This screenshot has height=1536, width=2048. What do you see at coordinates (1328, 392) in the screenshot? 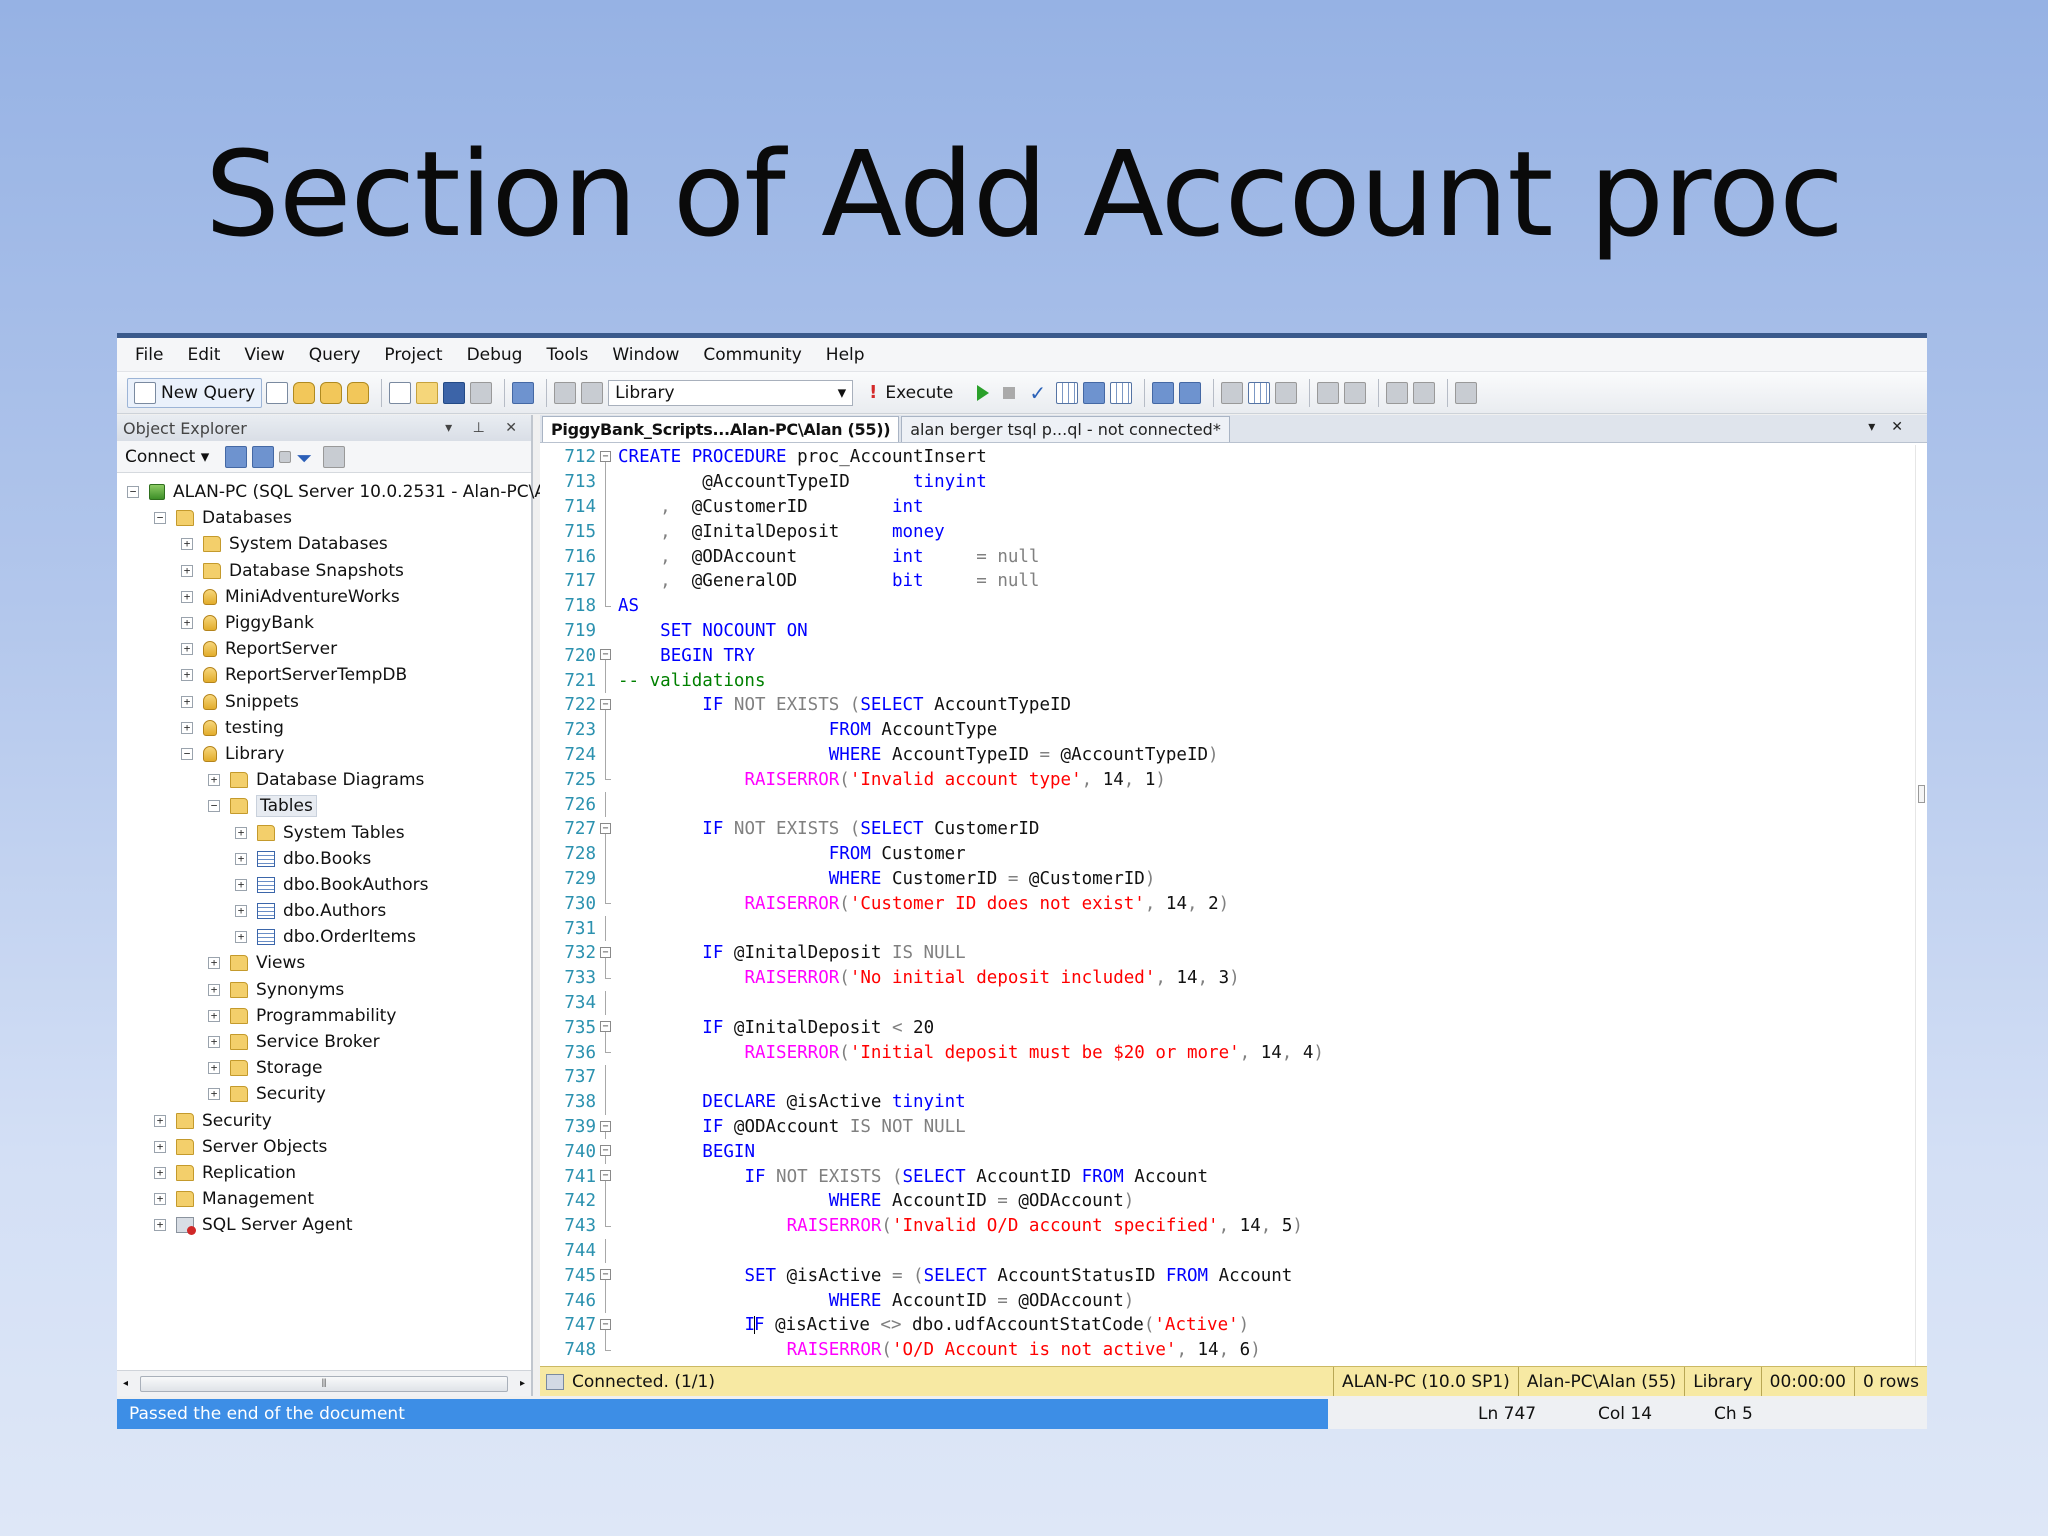
I see `comment-lines-icon` at bounding box center [1328, 392].